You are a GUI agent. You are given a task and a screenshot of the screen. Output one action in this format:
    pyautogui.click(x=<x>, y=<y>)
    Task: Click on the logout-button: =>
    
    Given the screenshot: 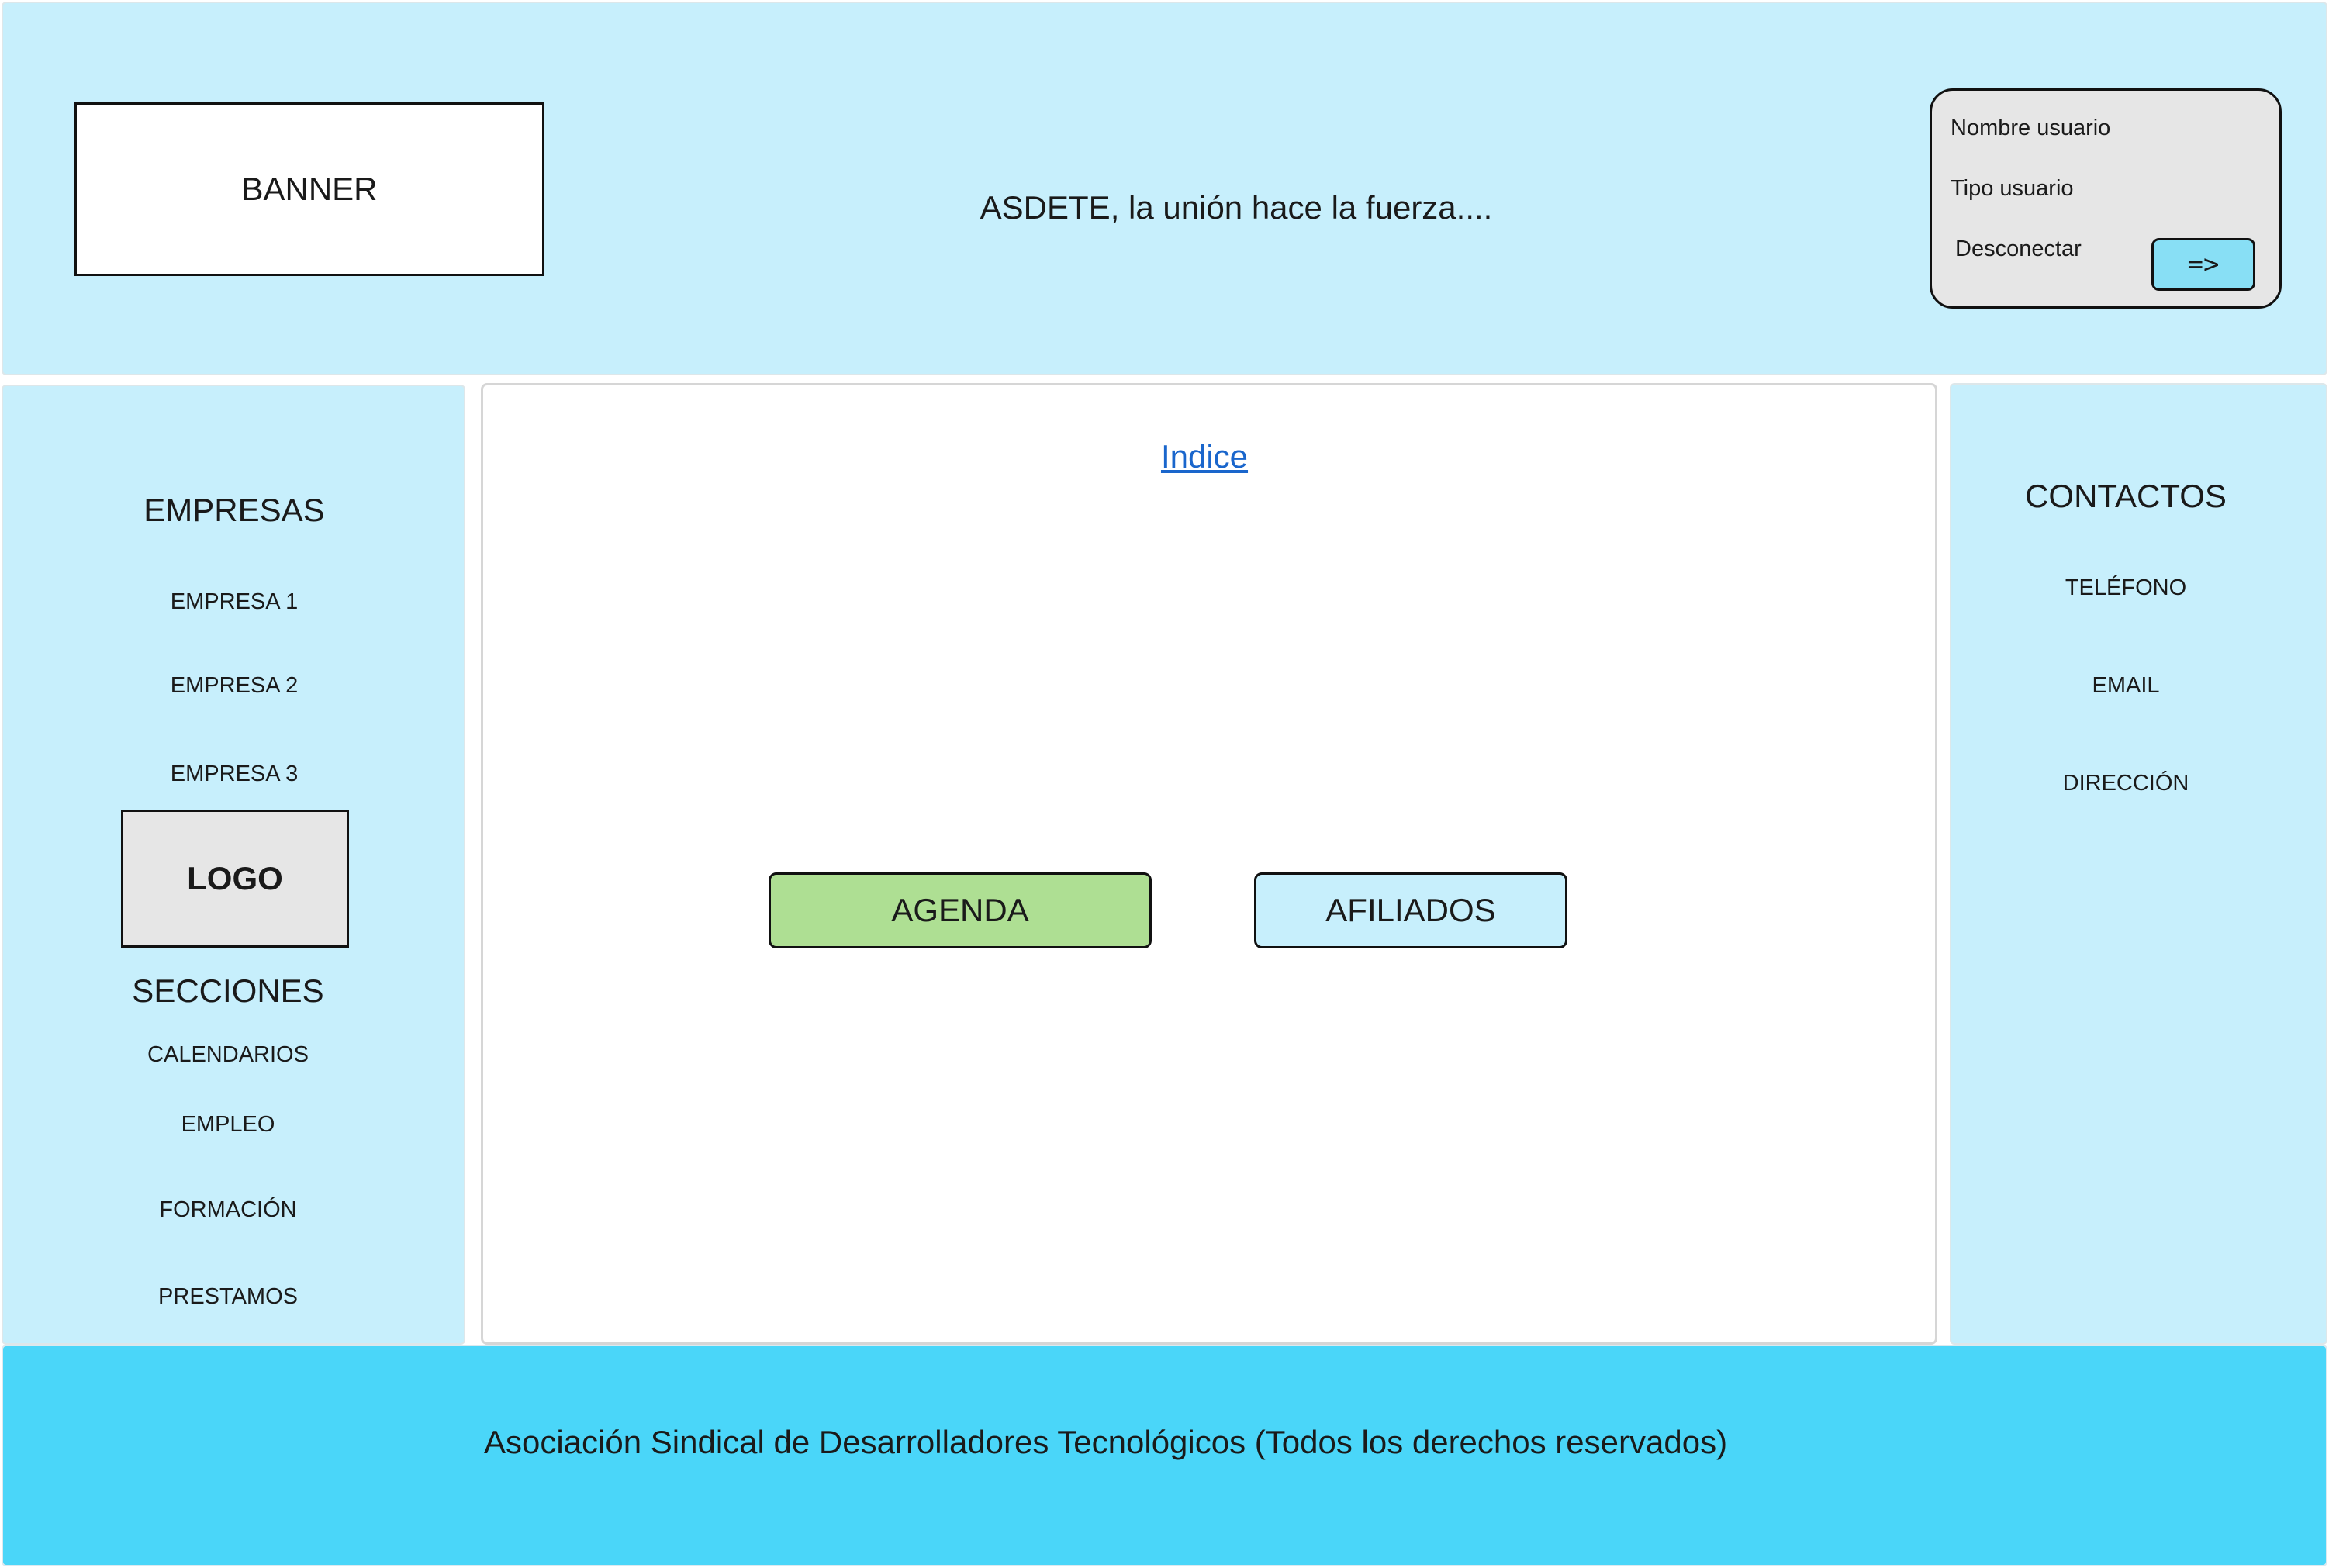 What is the action you would take?
    pyautogui.click(x=2203, y=264)
    